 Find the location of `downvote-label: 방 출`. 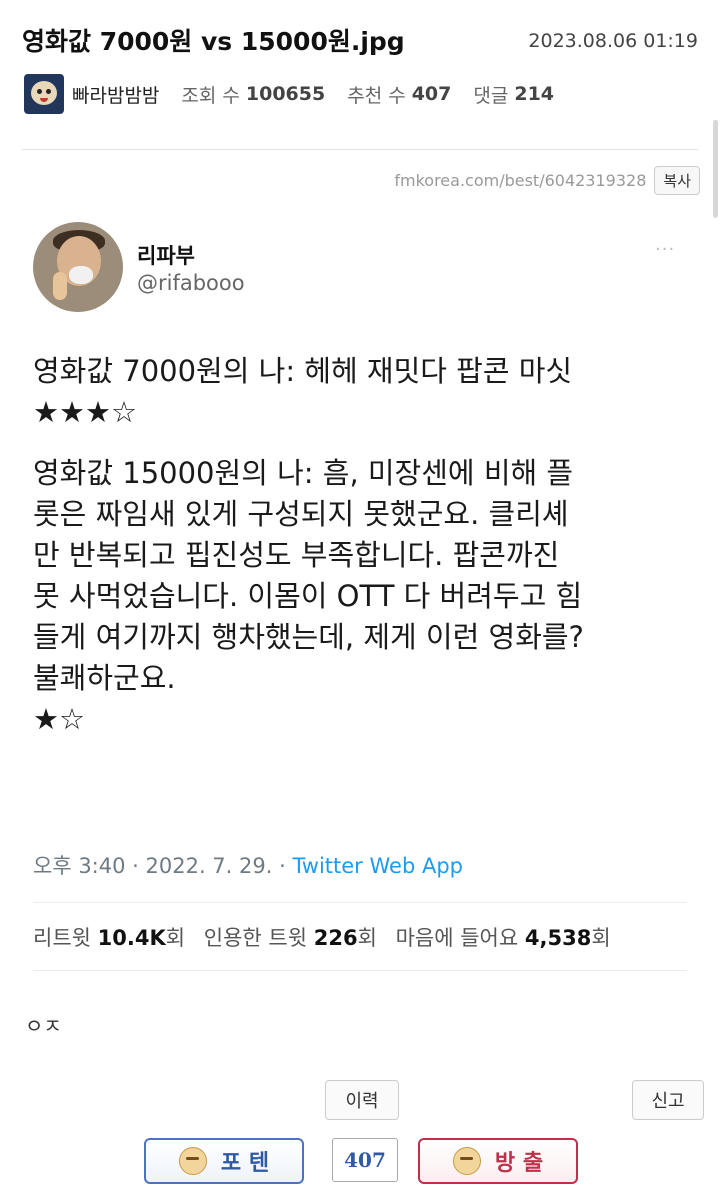

downvote-label: 방 출 is located at coordinates (519, 1163).